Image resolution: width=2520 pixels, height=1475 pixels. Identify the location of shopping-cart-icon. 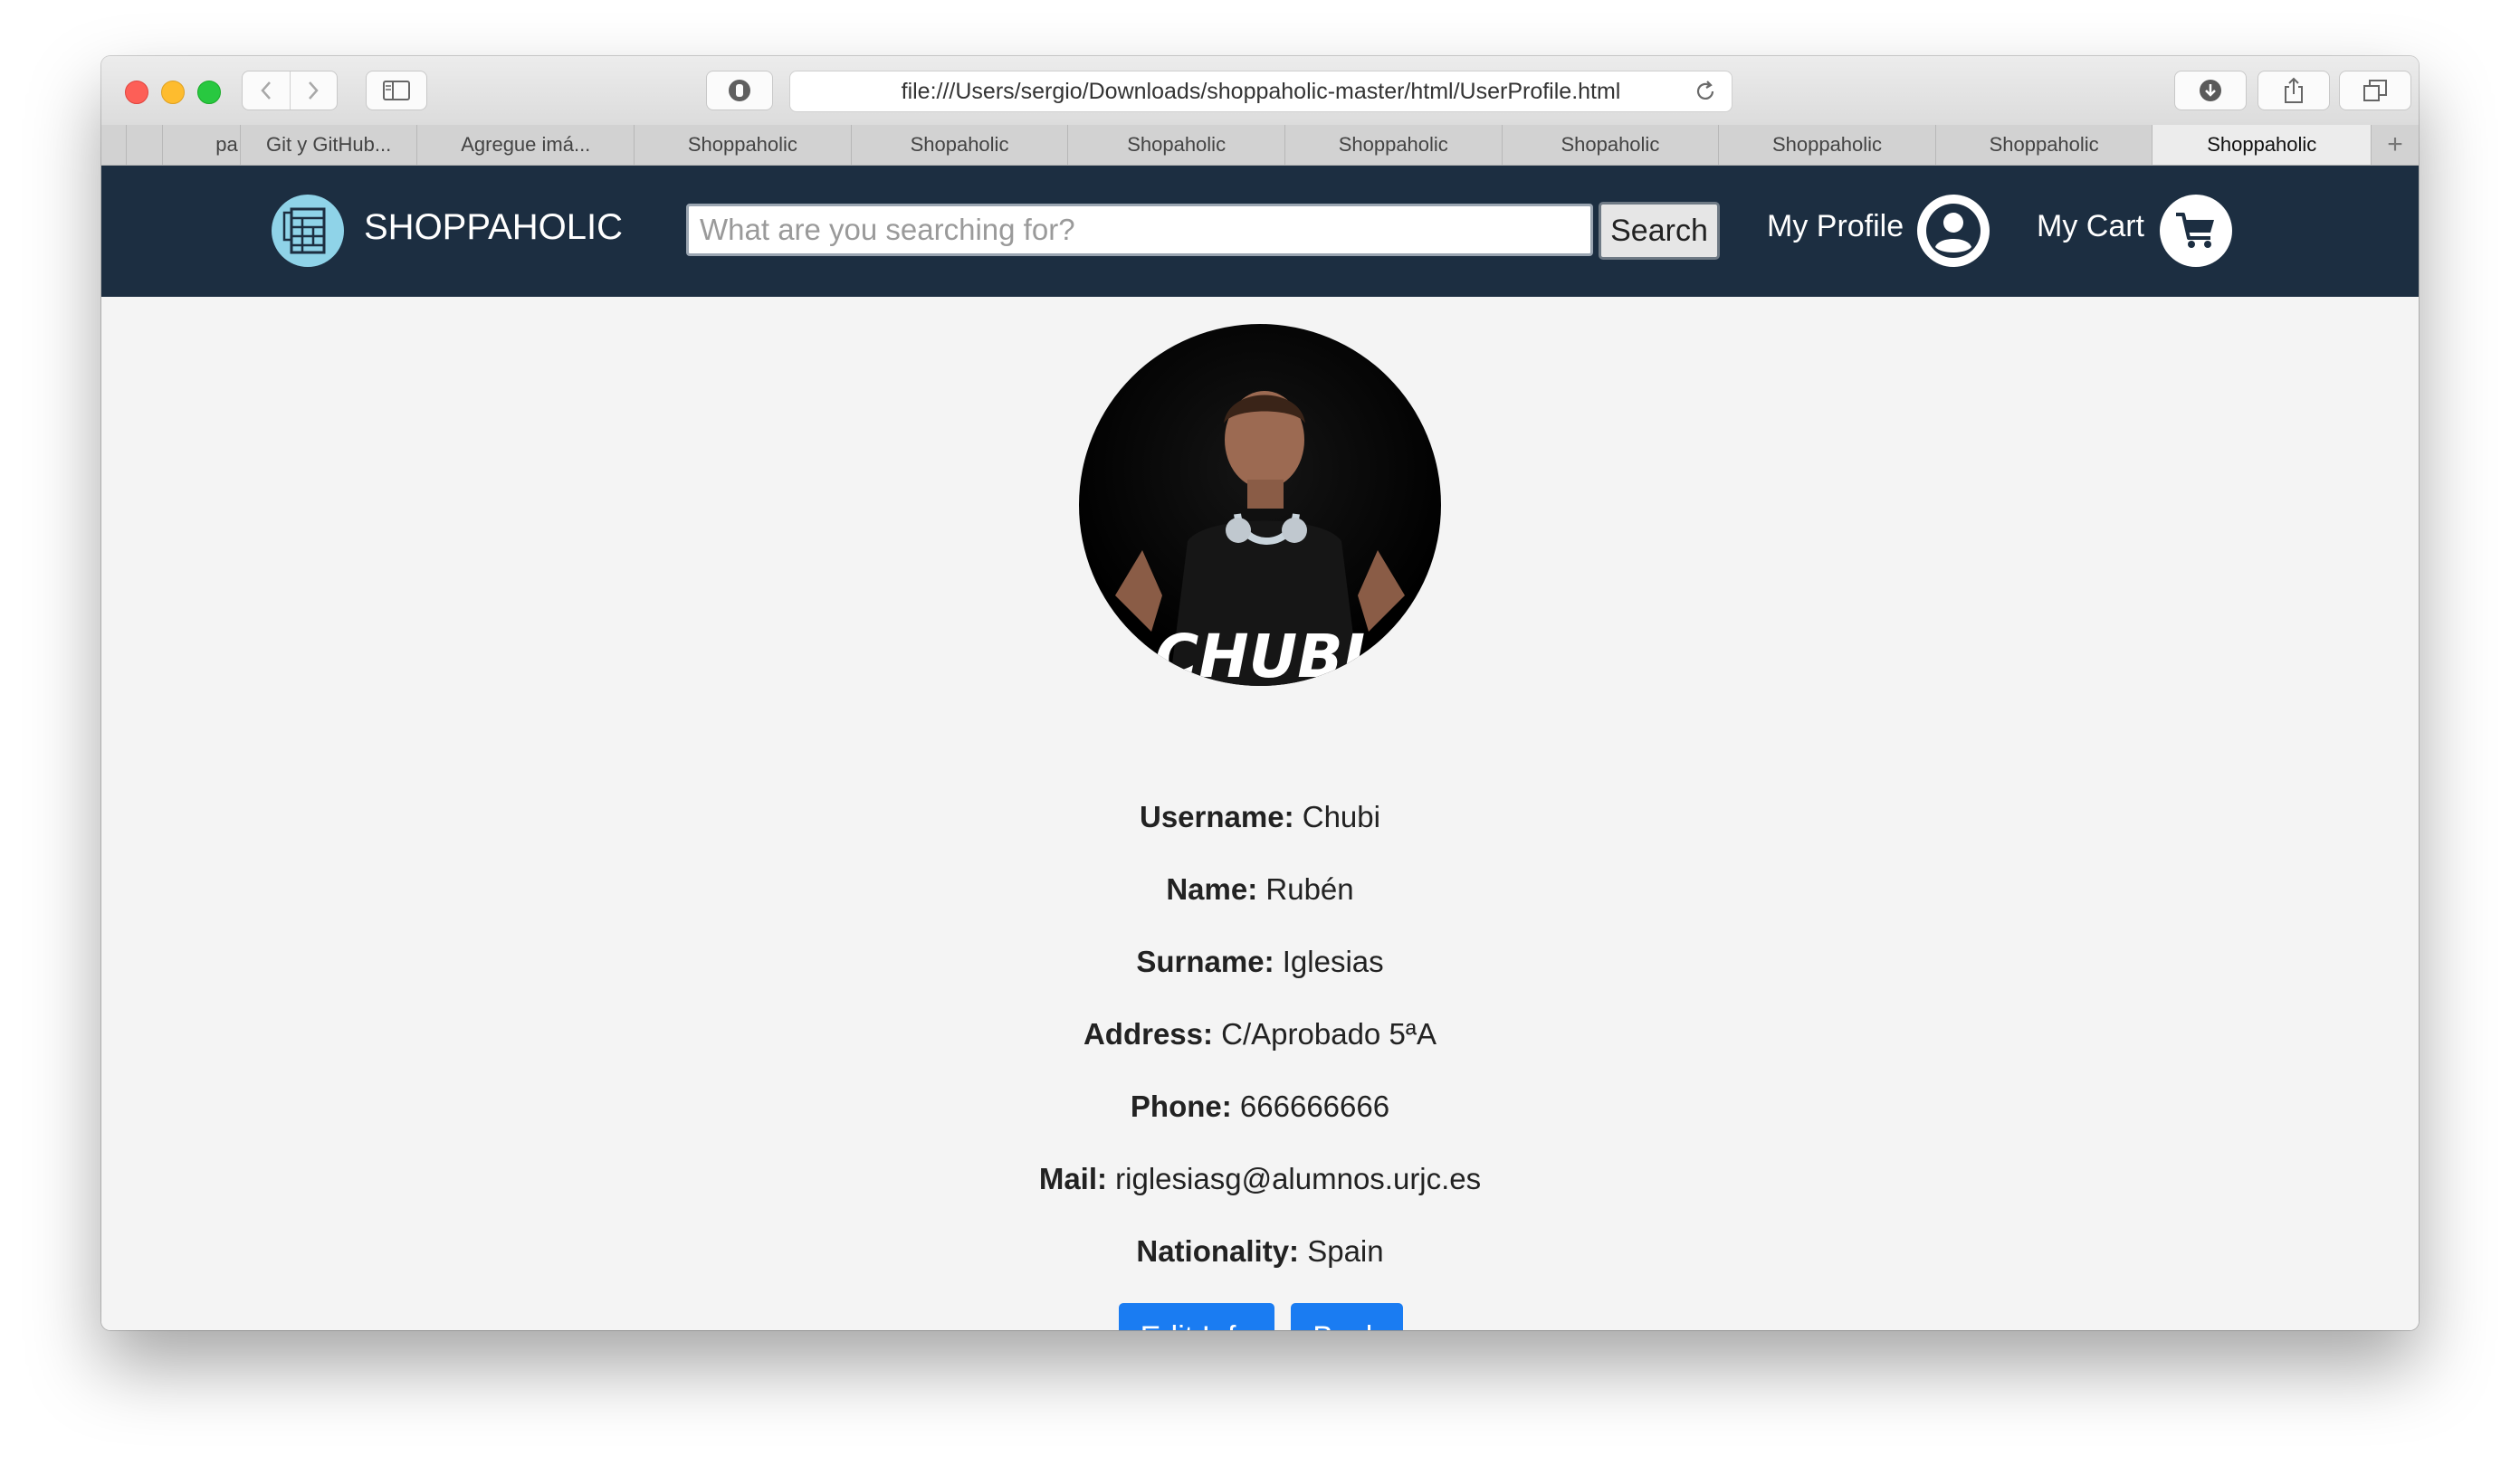
(2196, 231).